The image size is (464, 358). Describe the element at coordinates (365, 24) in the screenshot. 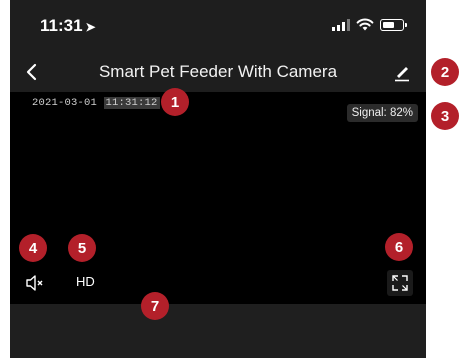

I see `wifi-icon` at that location.